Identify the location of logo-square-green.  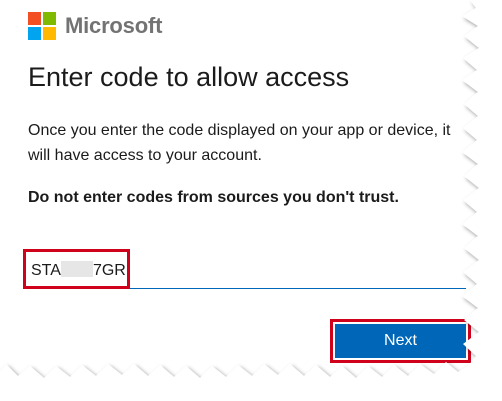
(49, 18).